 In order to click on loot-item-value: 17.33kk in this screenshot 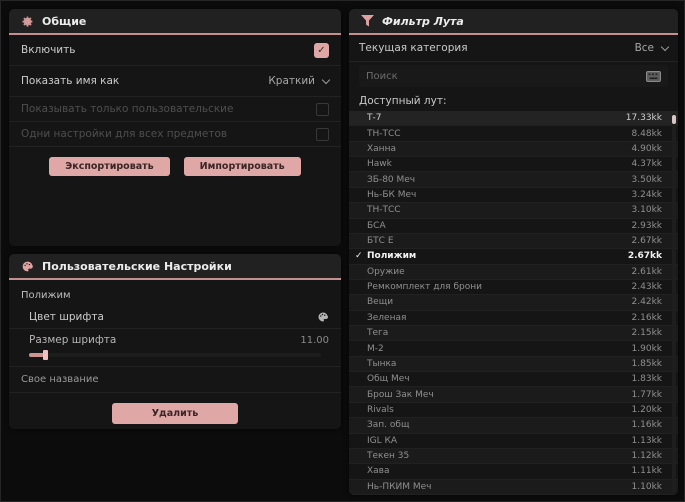, I will do `click(643, 118)`.